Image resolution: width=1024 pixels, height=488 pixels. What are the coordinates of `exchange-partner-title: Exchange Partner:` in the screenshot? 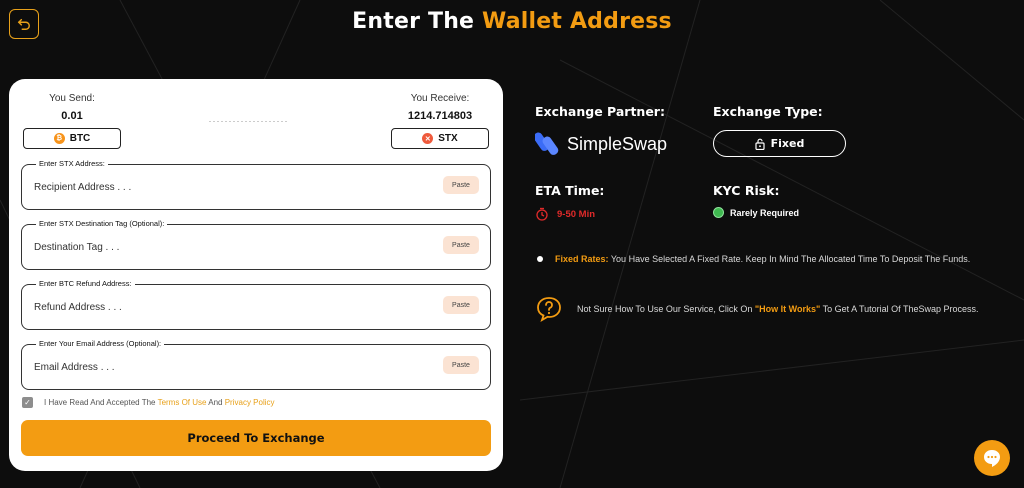 It's located at (600, 111).